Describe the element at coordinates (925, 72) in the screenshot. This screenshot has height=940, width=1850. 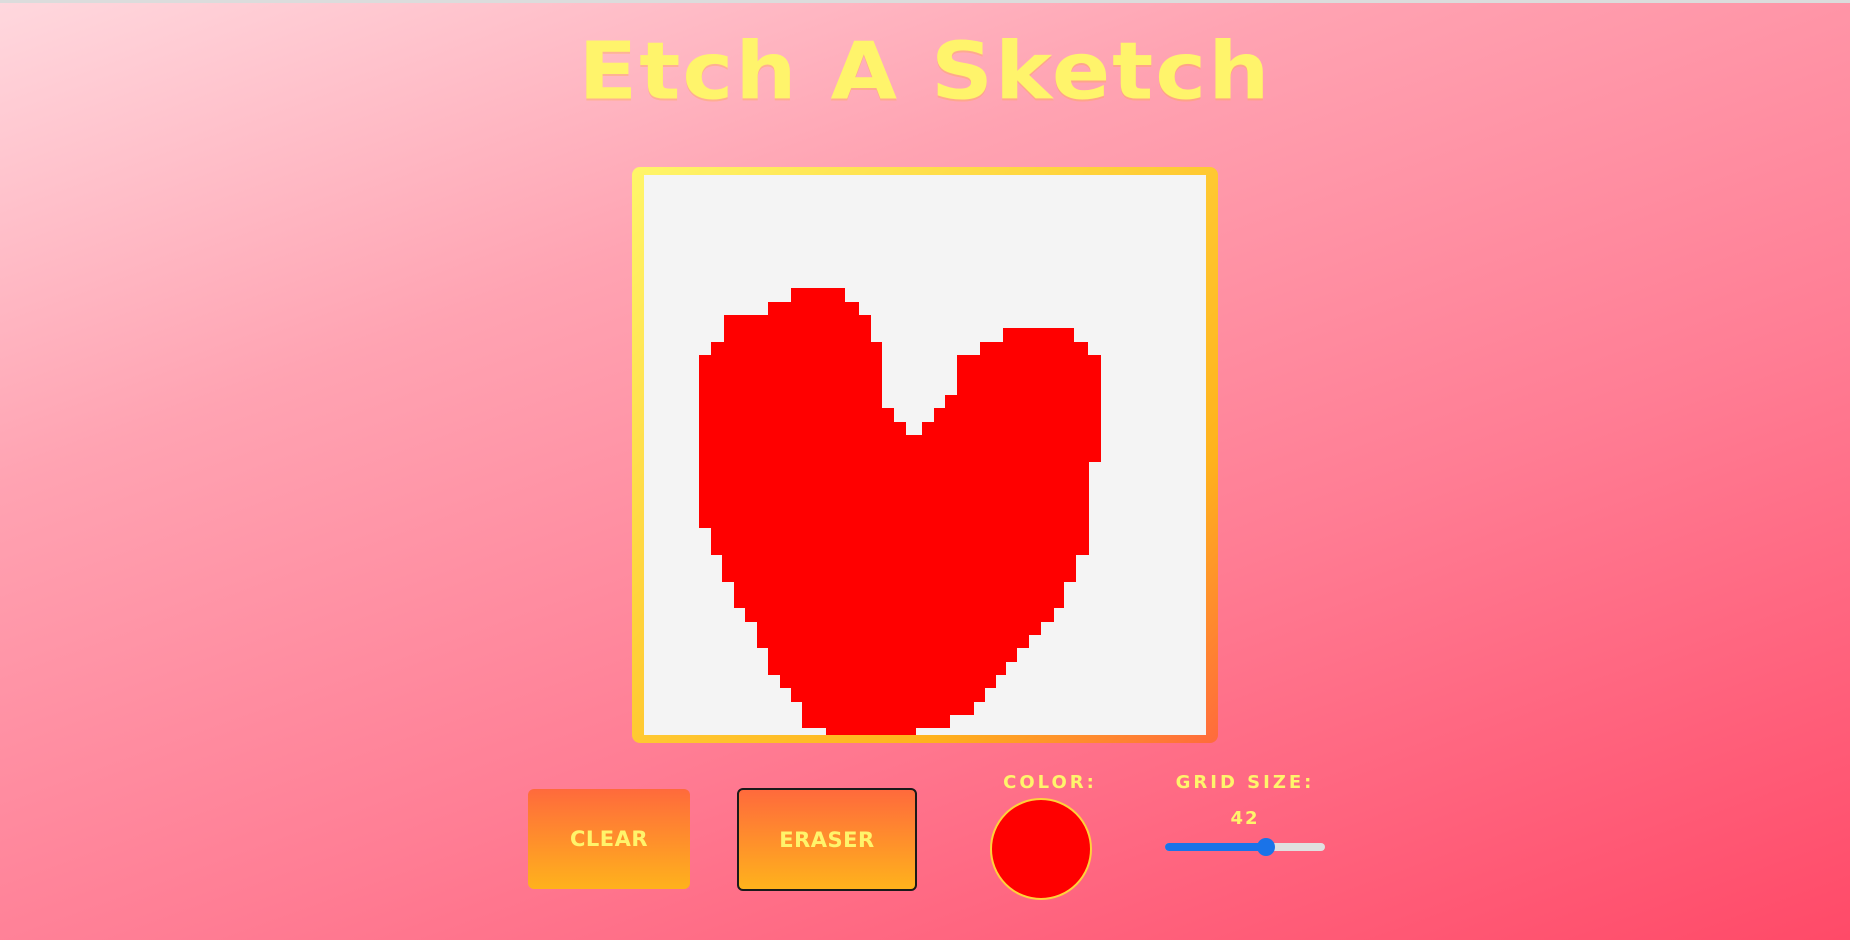
I see `page-title: Etch A Sketch` at that location.